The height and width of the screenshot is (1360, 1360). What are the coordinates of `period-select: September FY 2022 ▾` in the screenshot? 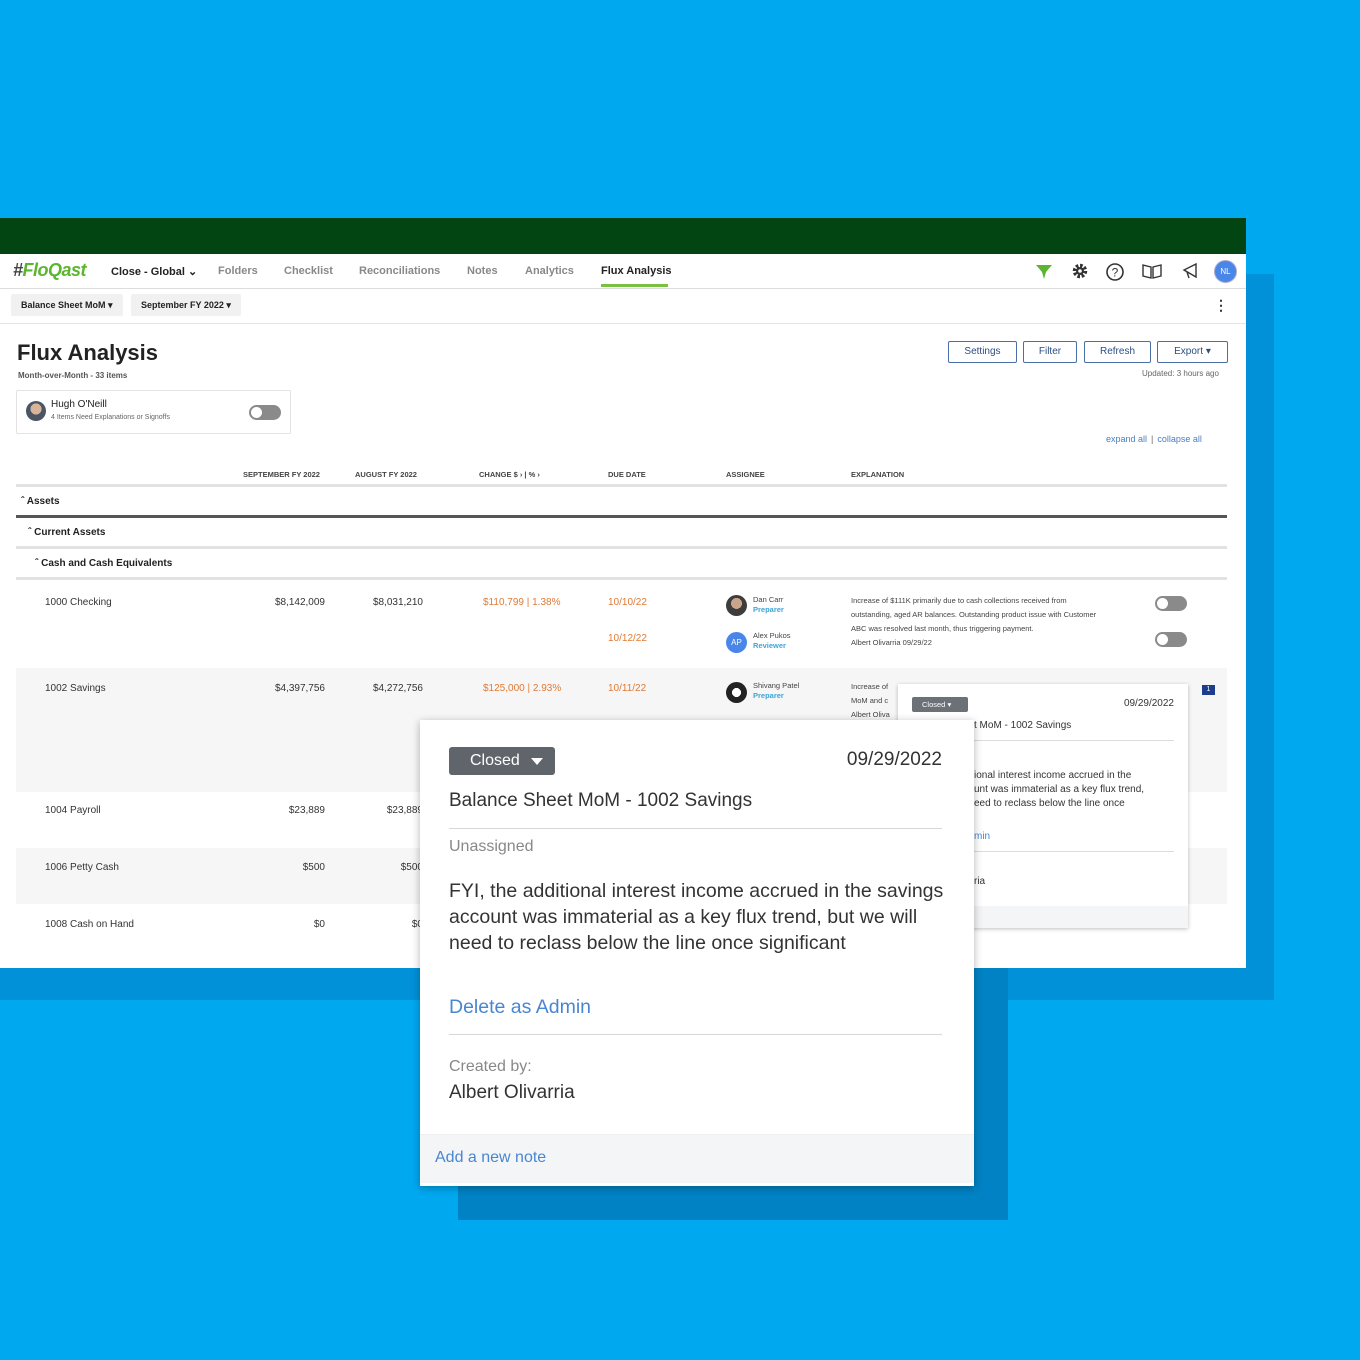 It's located at (186, 305).